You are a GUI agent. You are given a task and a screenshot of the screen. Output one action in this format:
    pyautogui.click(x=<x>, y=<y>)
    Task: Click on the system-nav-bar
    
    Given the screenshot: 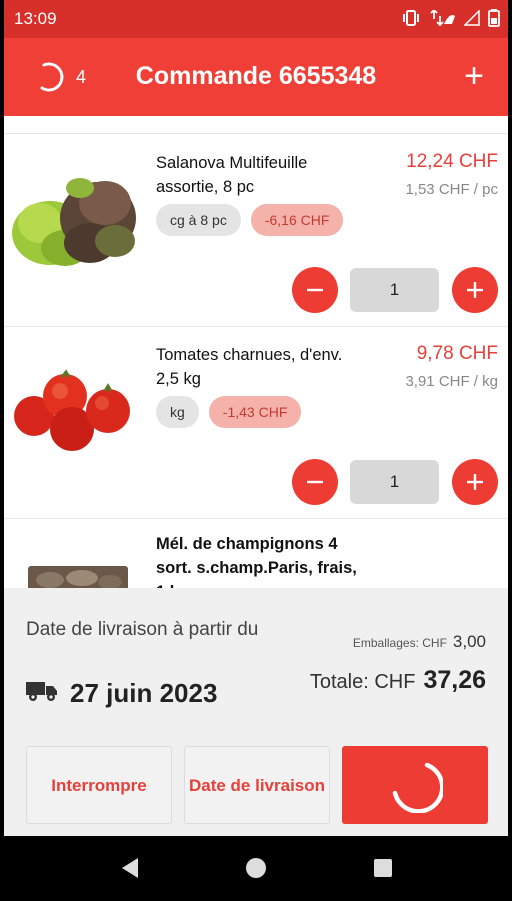 What is the action you would take?
    pyautogui.click(x=256, y=868)
    